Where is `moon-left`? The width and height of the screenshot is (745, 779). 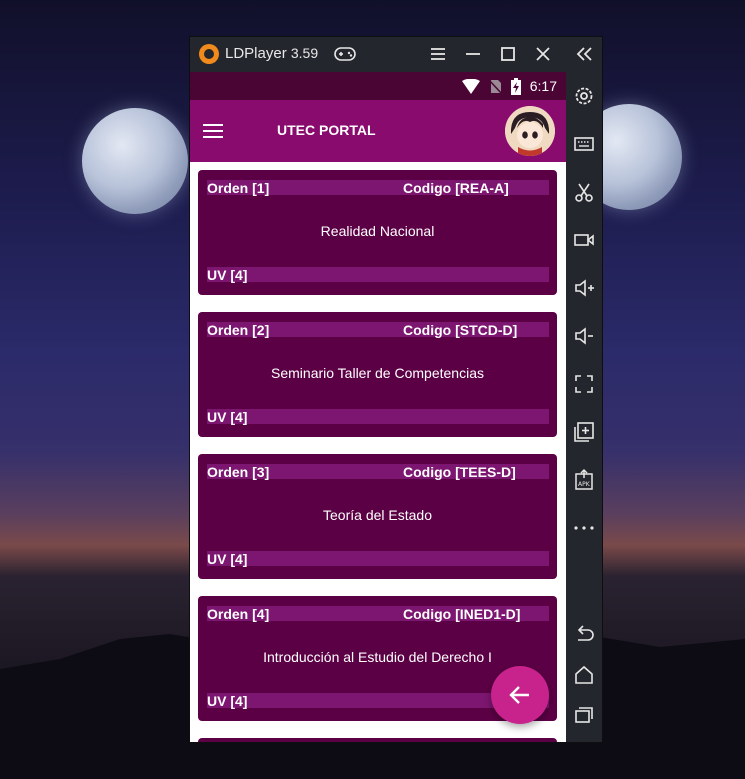
moon-left is located at coordinates (135, 161).